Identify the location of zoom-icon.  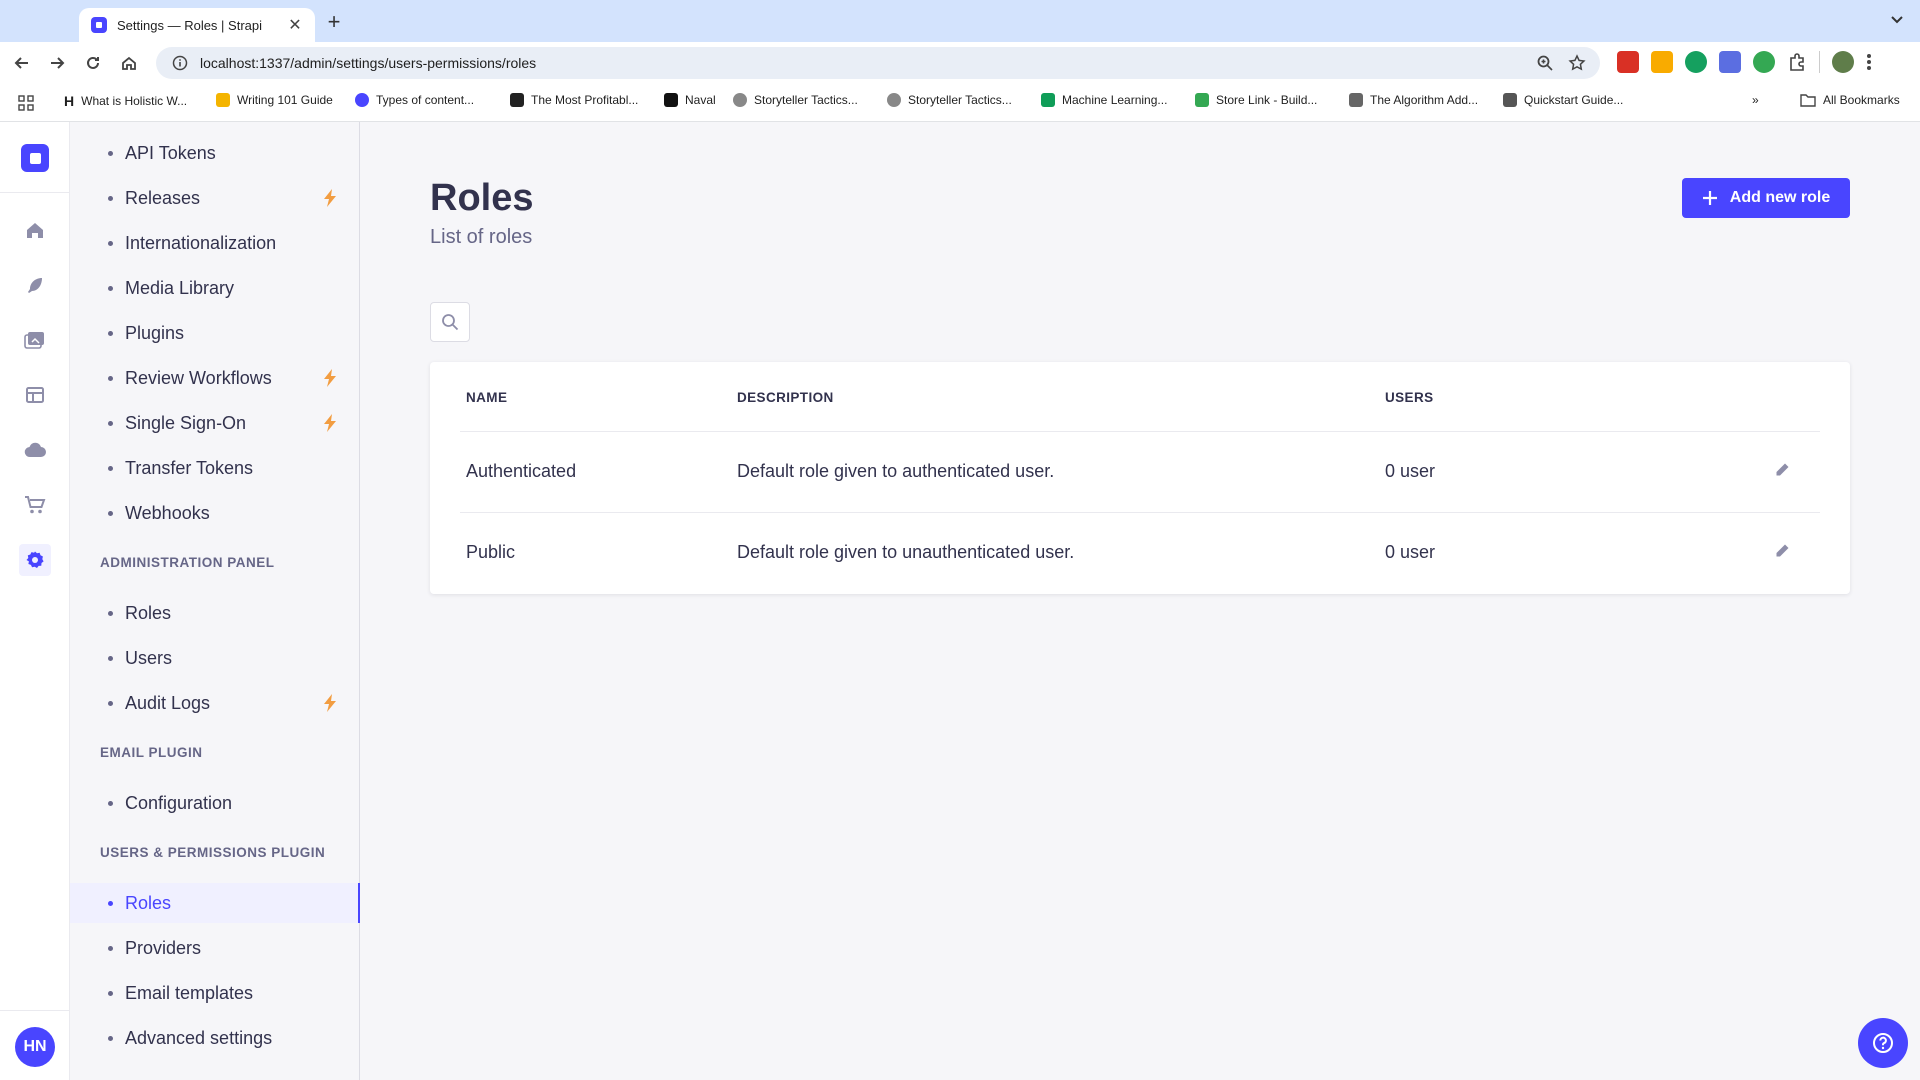
(1545, 63).